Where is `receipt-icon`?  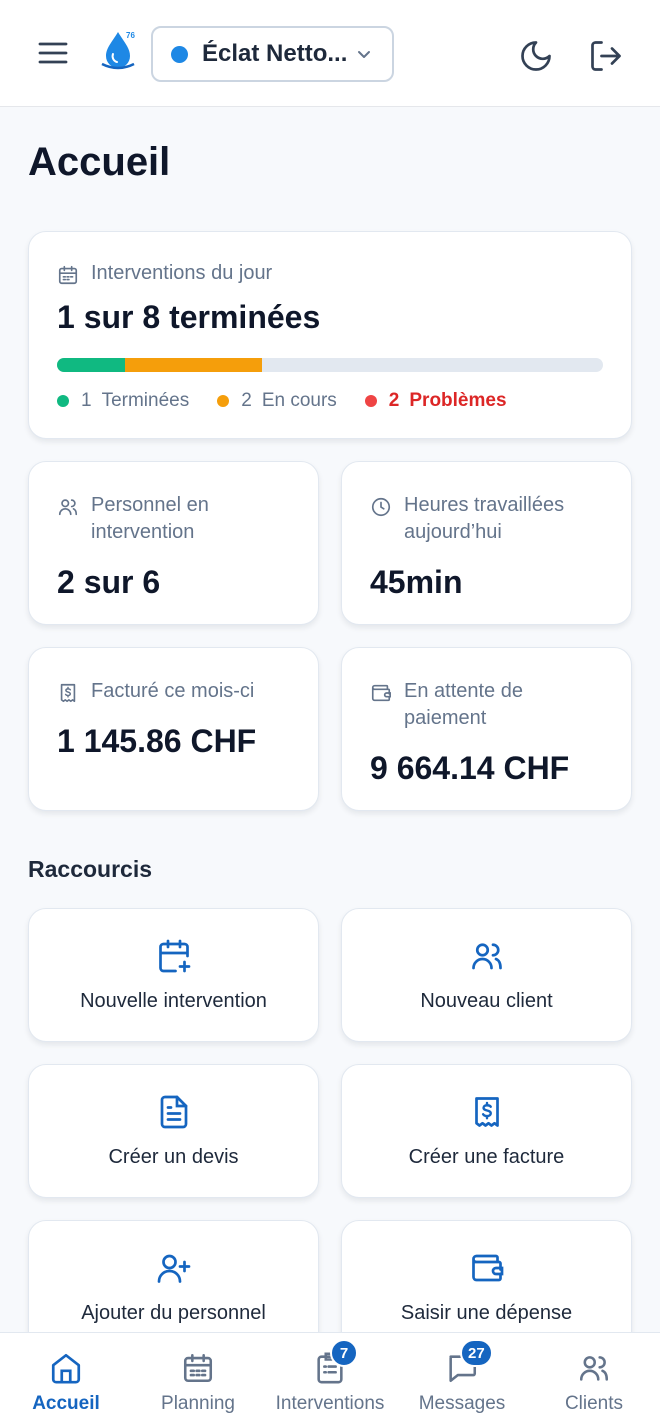 receipt-icon is located at coordinates (486, 1111).